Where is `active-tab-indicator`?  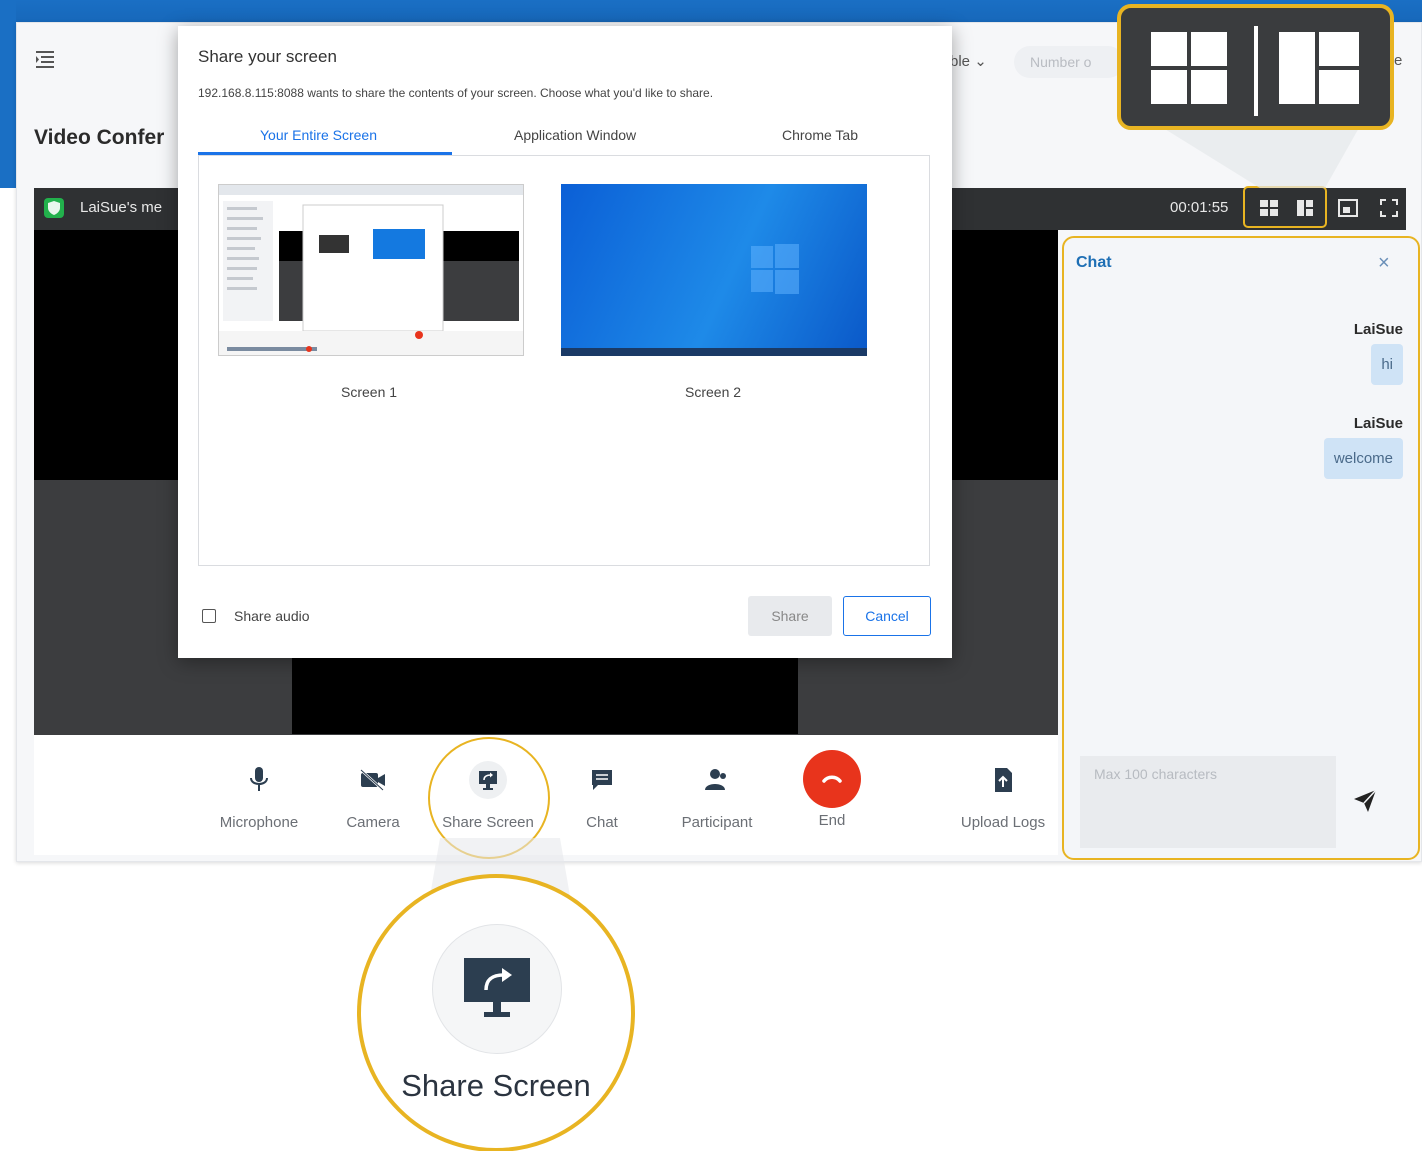 active-tab-indicator is located at coordinates (325, 153).